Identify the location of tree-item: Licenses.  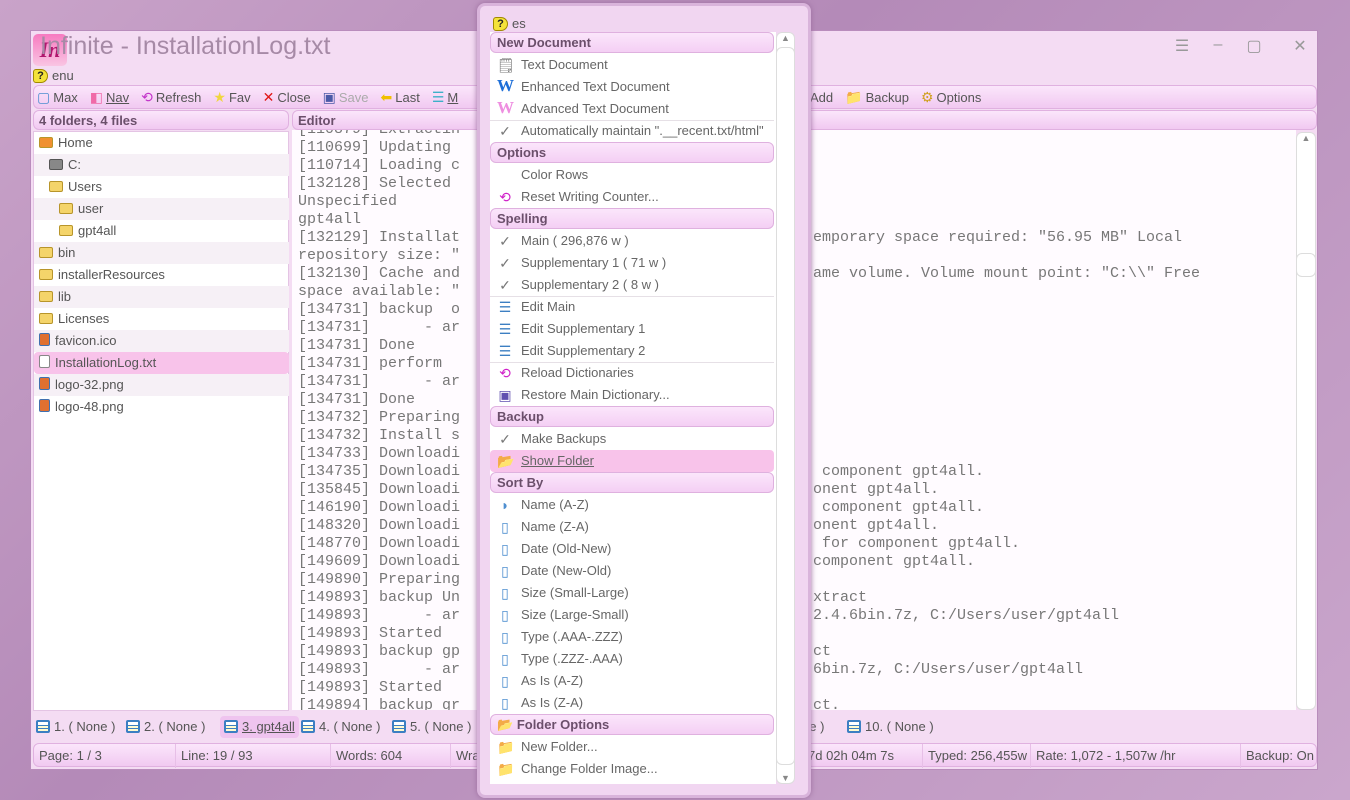
(161, 319).